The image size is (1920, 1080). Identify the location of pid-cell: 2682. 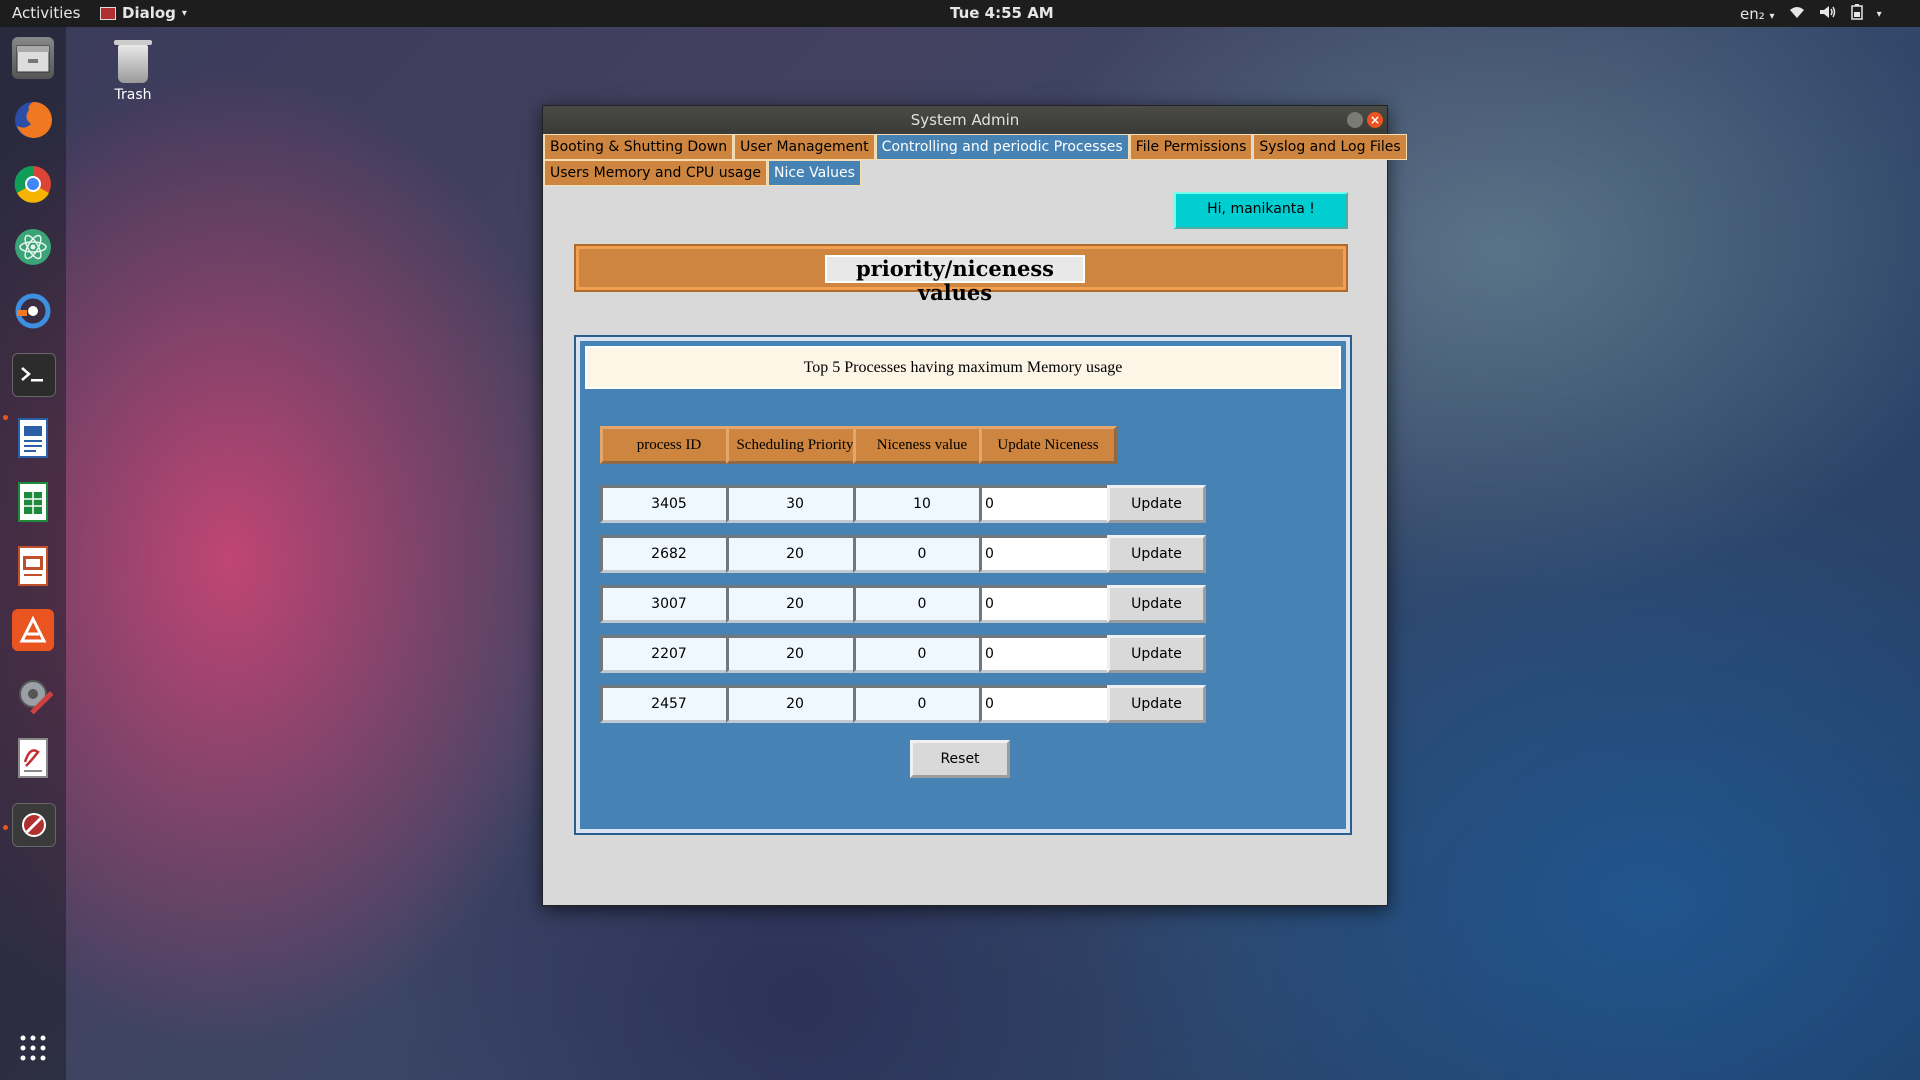
(669, 554).